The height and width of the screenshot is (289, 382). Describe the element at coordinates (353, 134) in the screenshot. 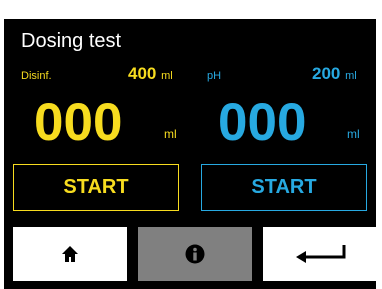

I see `ph-counter-unit: ml` at that location.